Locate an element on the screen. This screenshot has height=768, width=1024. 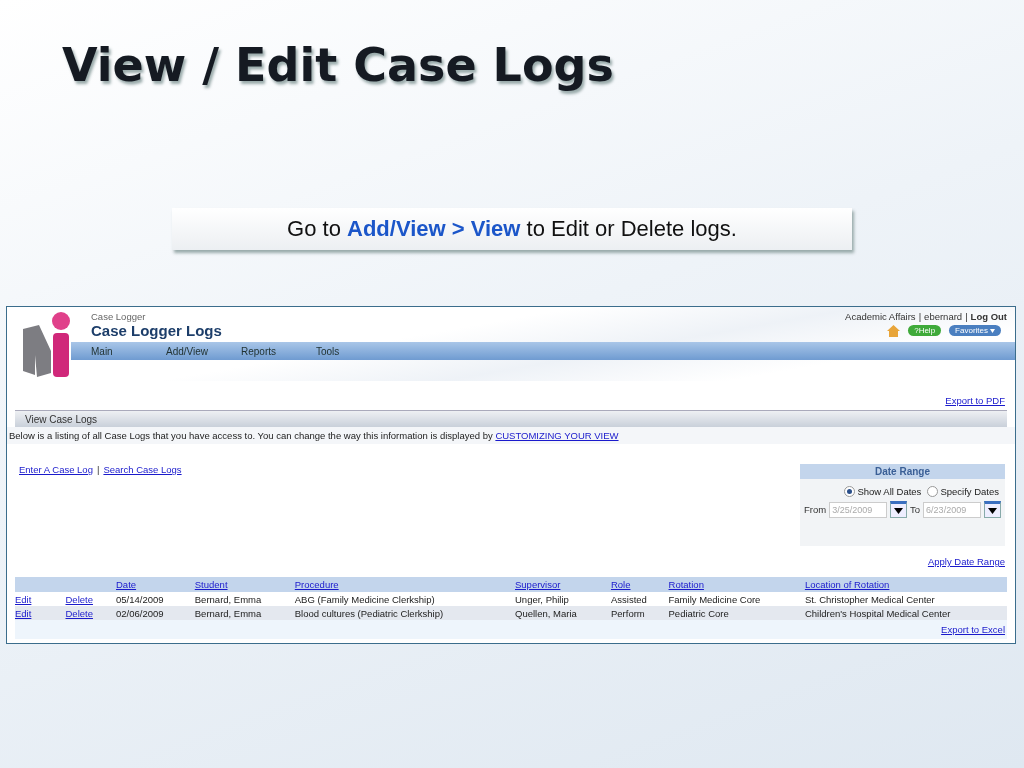
description-text: Below is a listing of all Case Logs that you have access to. You can change the way this information is displayed by CUSTOMIZING YOUR VIEW is located at coordinates (511, 435).